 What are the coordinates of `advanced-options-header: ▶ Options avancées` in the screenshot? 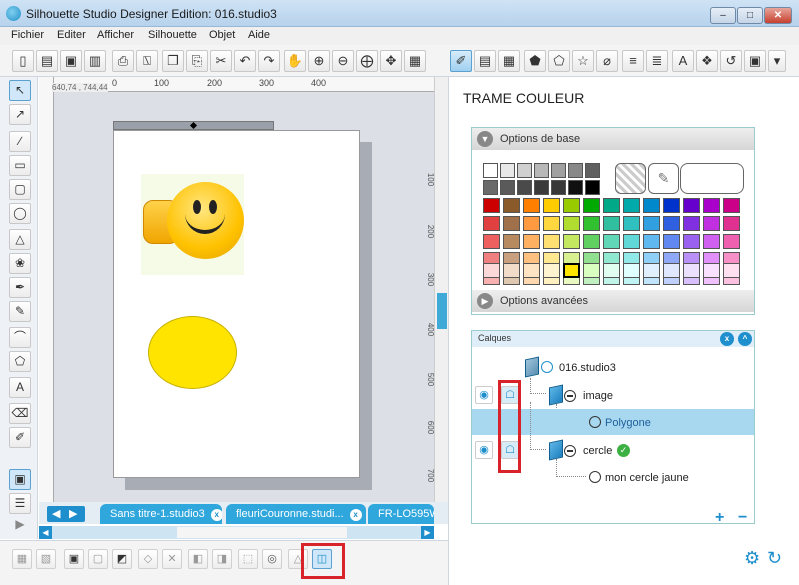 It's located at (613, 301).